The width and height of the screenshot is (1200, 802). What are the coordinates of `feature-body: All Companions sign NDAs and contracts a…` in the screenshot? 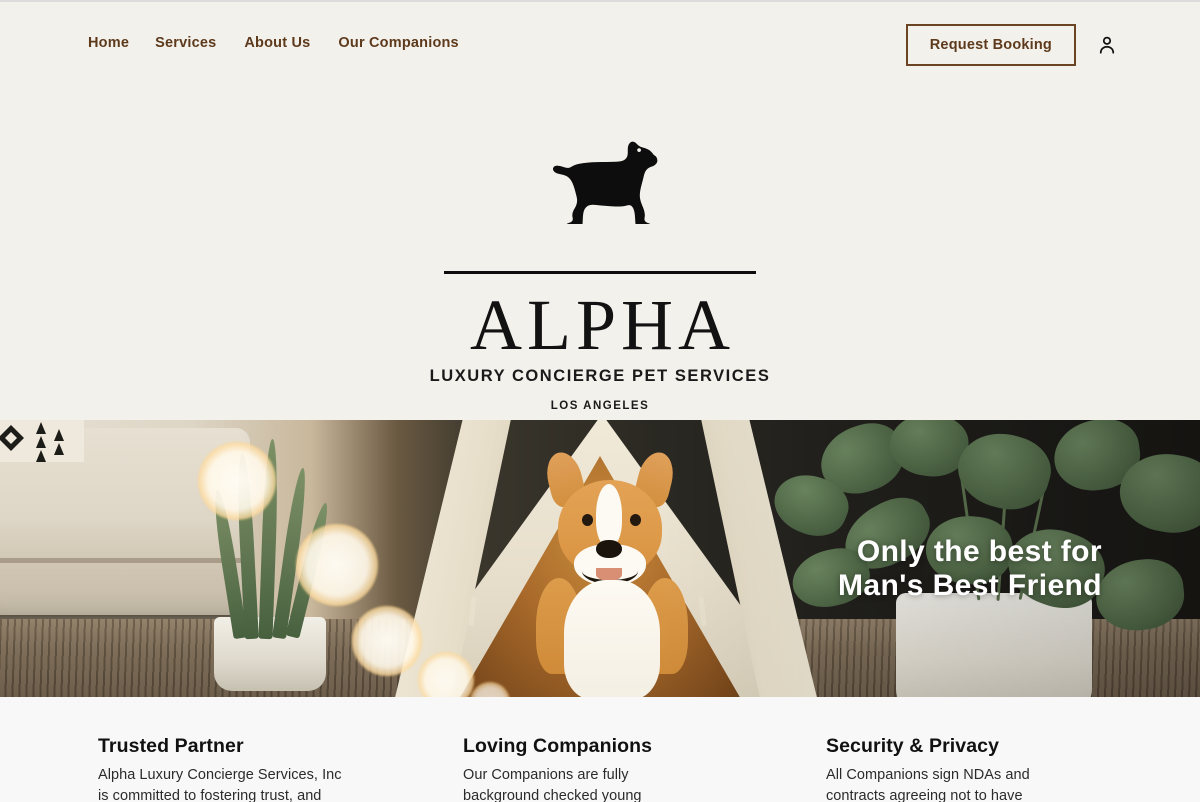 It's located at (928, 784).